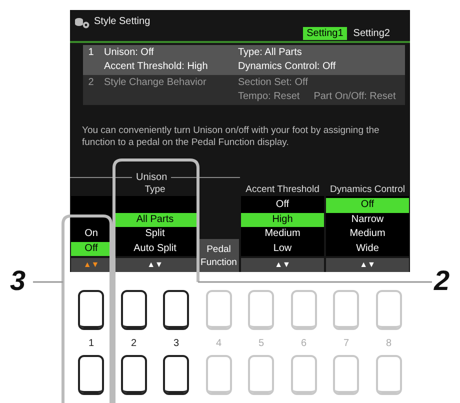 Image resolution: width=460 pixels, height=403 pixels. I want to click on column-header: Accent Threshold, so click(282, 189).